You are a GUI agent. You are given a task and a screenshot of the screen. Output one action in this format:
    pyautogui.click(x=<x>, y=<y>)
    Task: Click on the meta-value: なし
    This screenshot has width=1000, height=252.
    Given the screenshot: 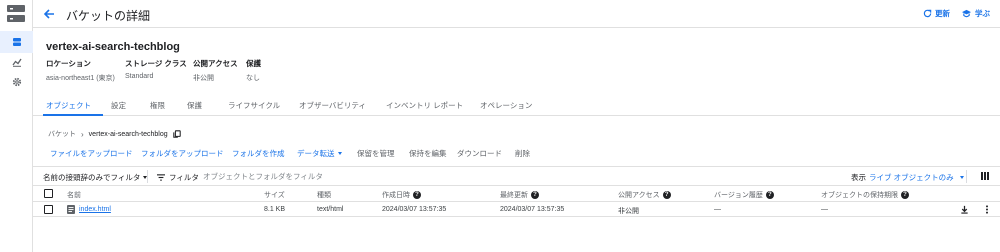 What is the action you would take?
    pyautogui.click(x=253, y=78)
    